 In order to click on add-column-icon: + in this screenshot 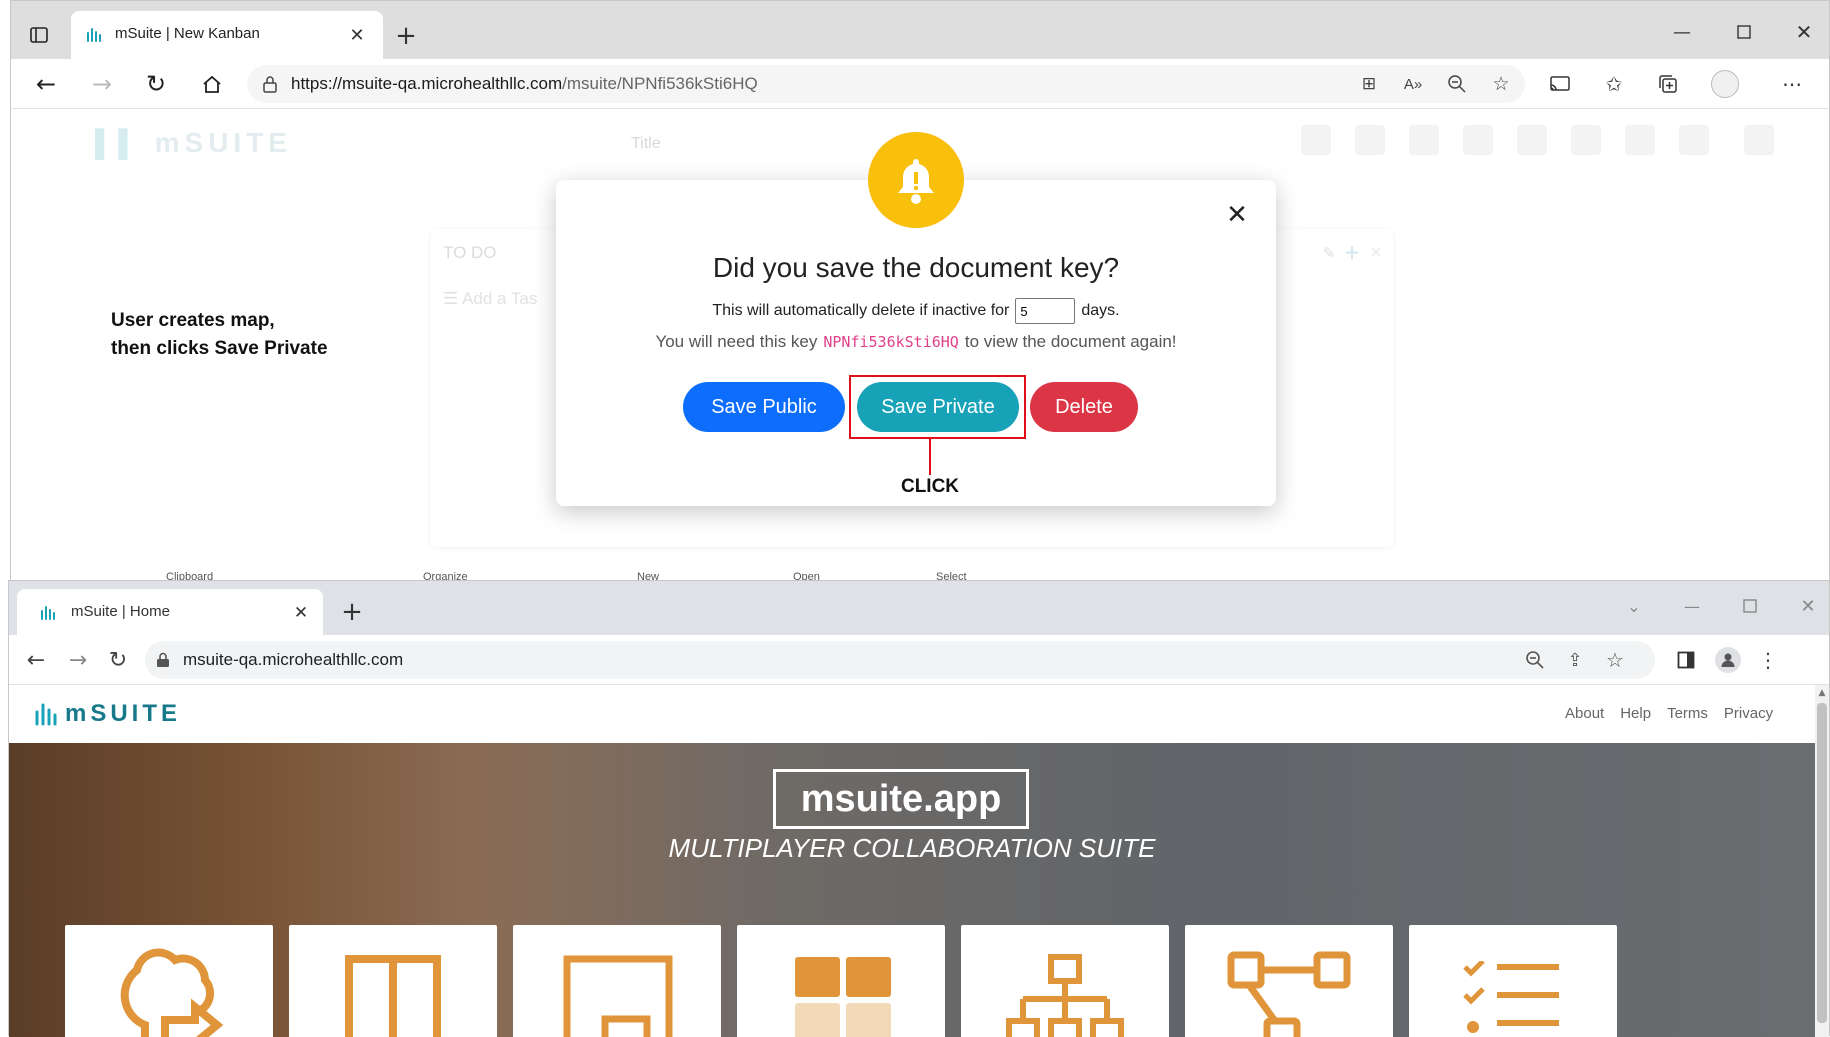, I will do `click(1352, 252)`.